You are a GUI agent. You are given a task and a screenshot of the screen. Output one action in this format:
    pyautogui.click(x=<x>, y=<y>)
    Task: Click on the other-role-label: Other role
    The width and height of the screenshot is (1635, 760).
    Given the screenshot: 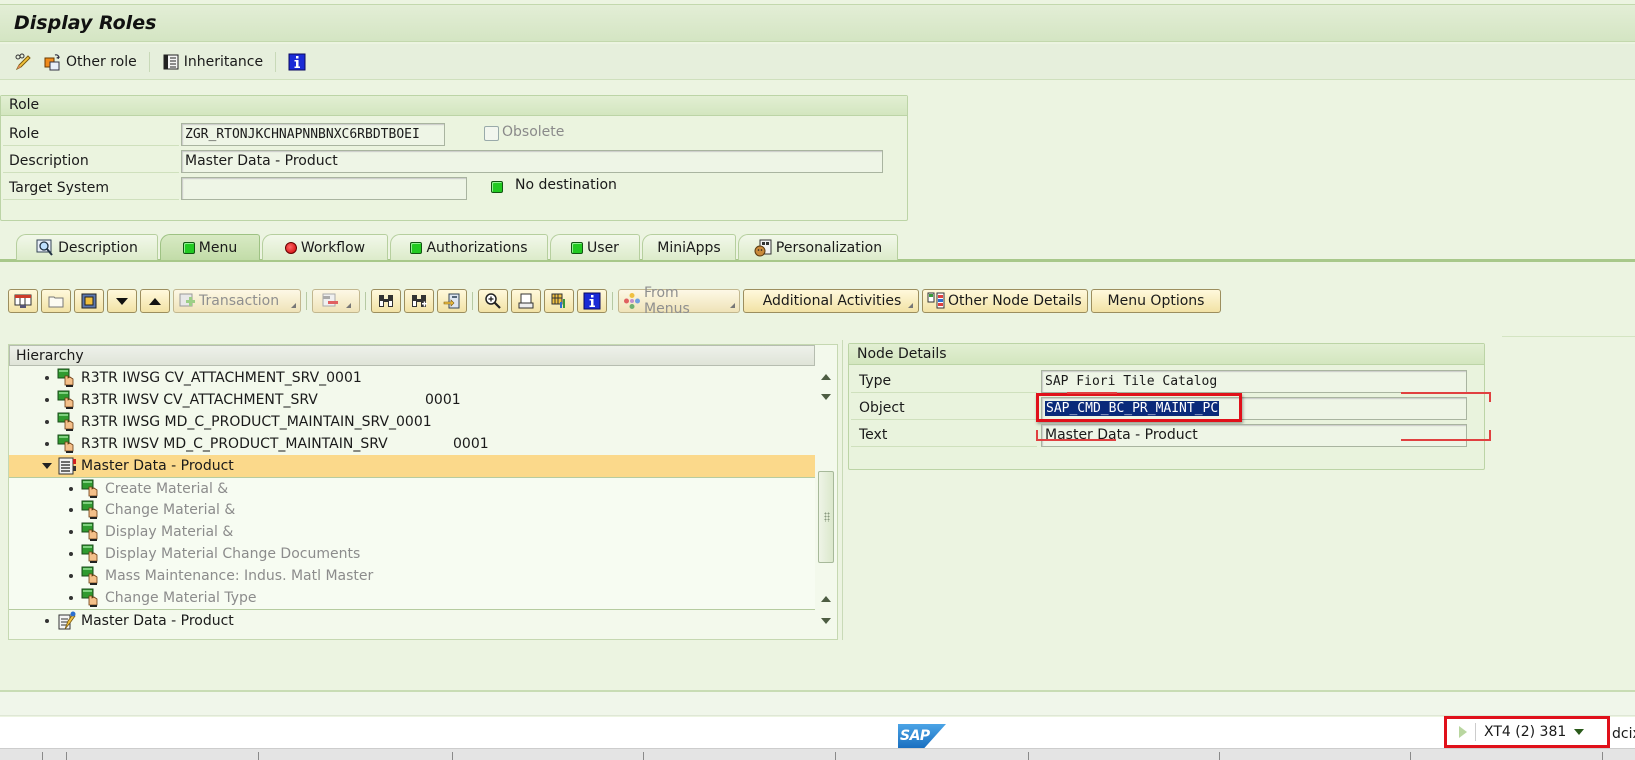 What is the action you would take?
    pyautogui.click(x=101, y=61)
    